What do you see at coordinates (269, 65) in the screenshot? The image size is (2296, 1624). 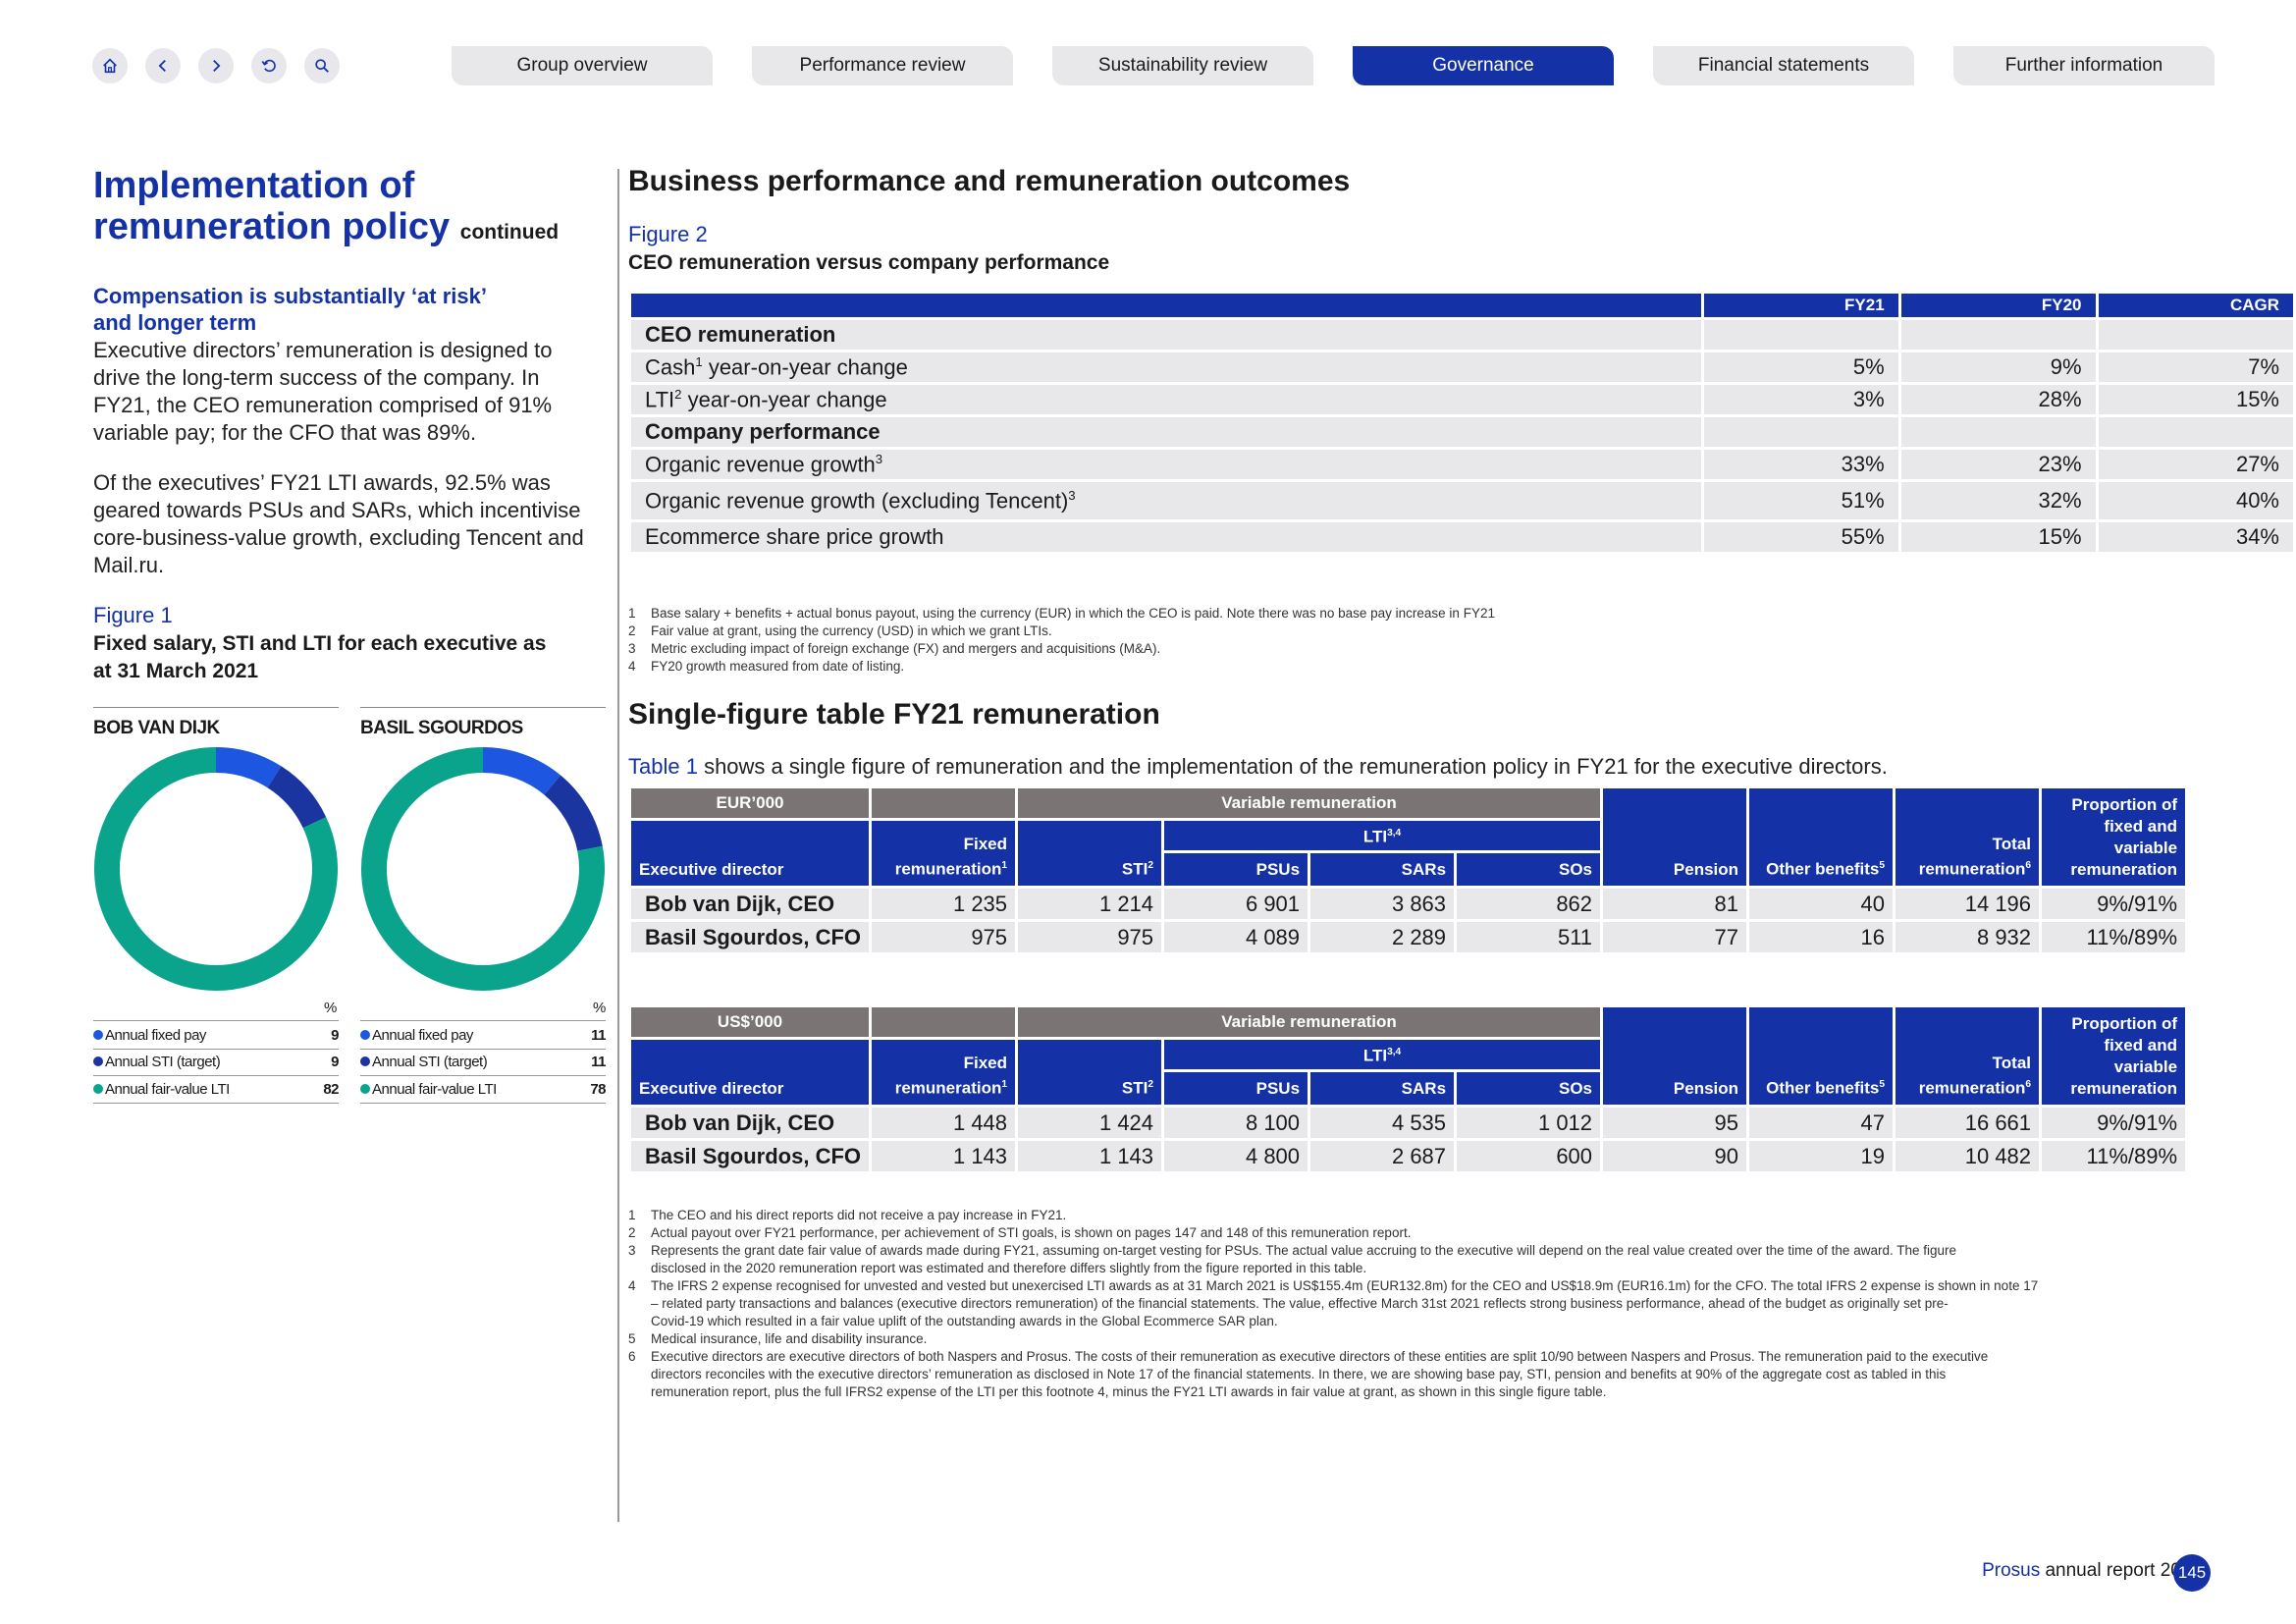 I see `undo-icon` at bounding box center [269, 65].